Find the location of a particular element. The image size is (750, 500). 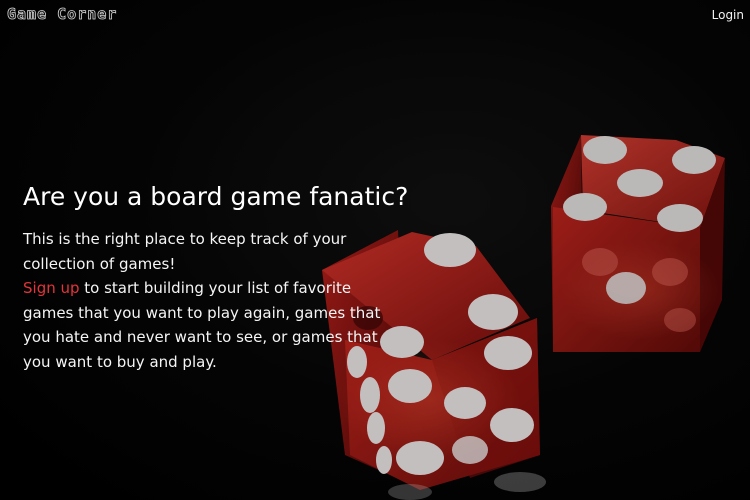

hero-title: Are you a board game fanatic? is located at coordinates (216, 196).